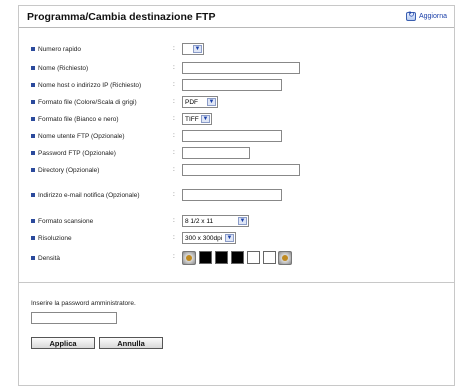 The height and width of the screenshot is (388, 463). I want to click on name-input, so click(241, 68).